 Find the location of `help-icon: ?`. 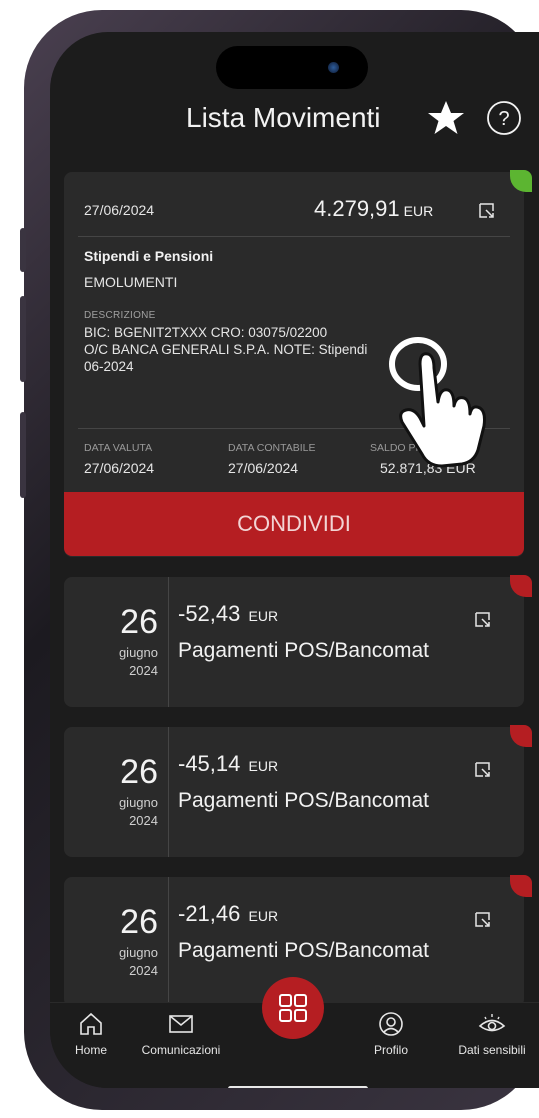

help-icon: ? is located at coordinates (504, 118).